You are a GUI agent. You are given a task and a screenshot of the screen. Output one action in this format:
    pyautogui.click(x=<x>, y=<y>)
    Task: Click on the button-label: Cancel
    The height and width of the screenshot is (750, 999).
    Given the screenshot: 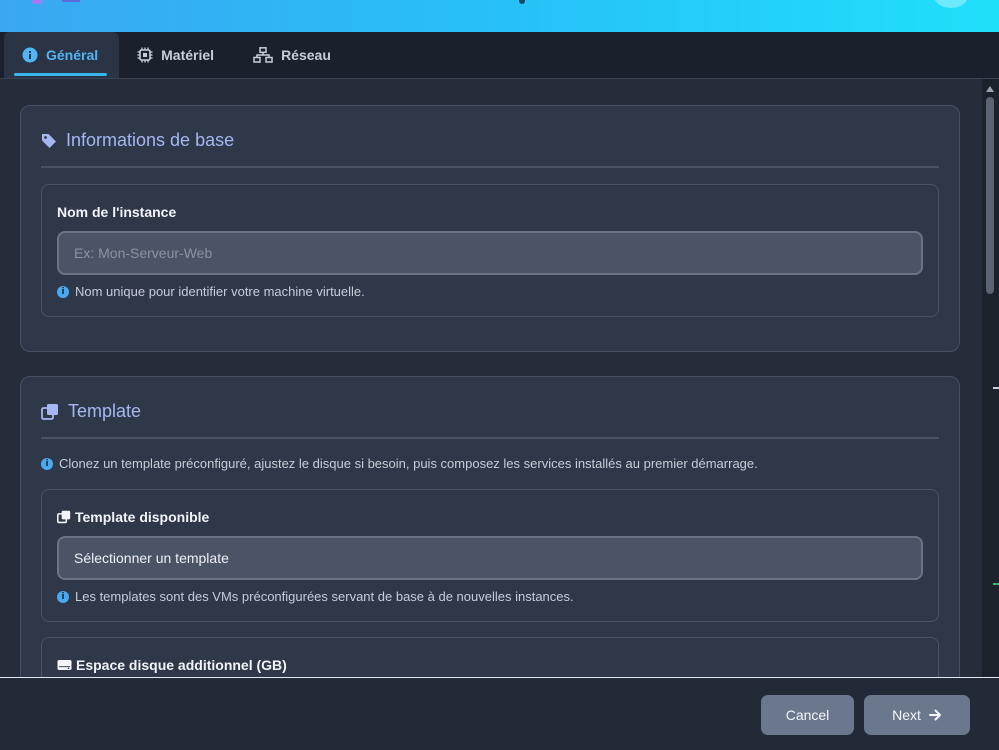 What is the action you would take?
    pyautogui.click(x=807, y=715)
    